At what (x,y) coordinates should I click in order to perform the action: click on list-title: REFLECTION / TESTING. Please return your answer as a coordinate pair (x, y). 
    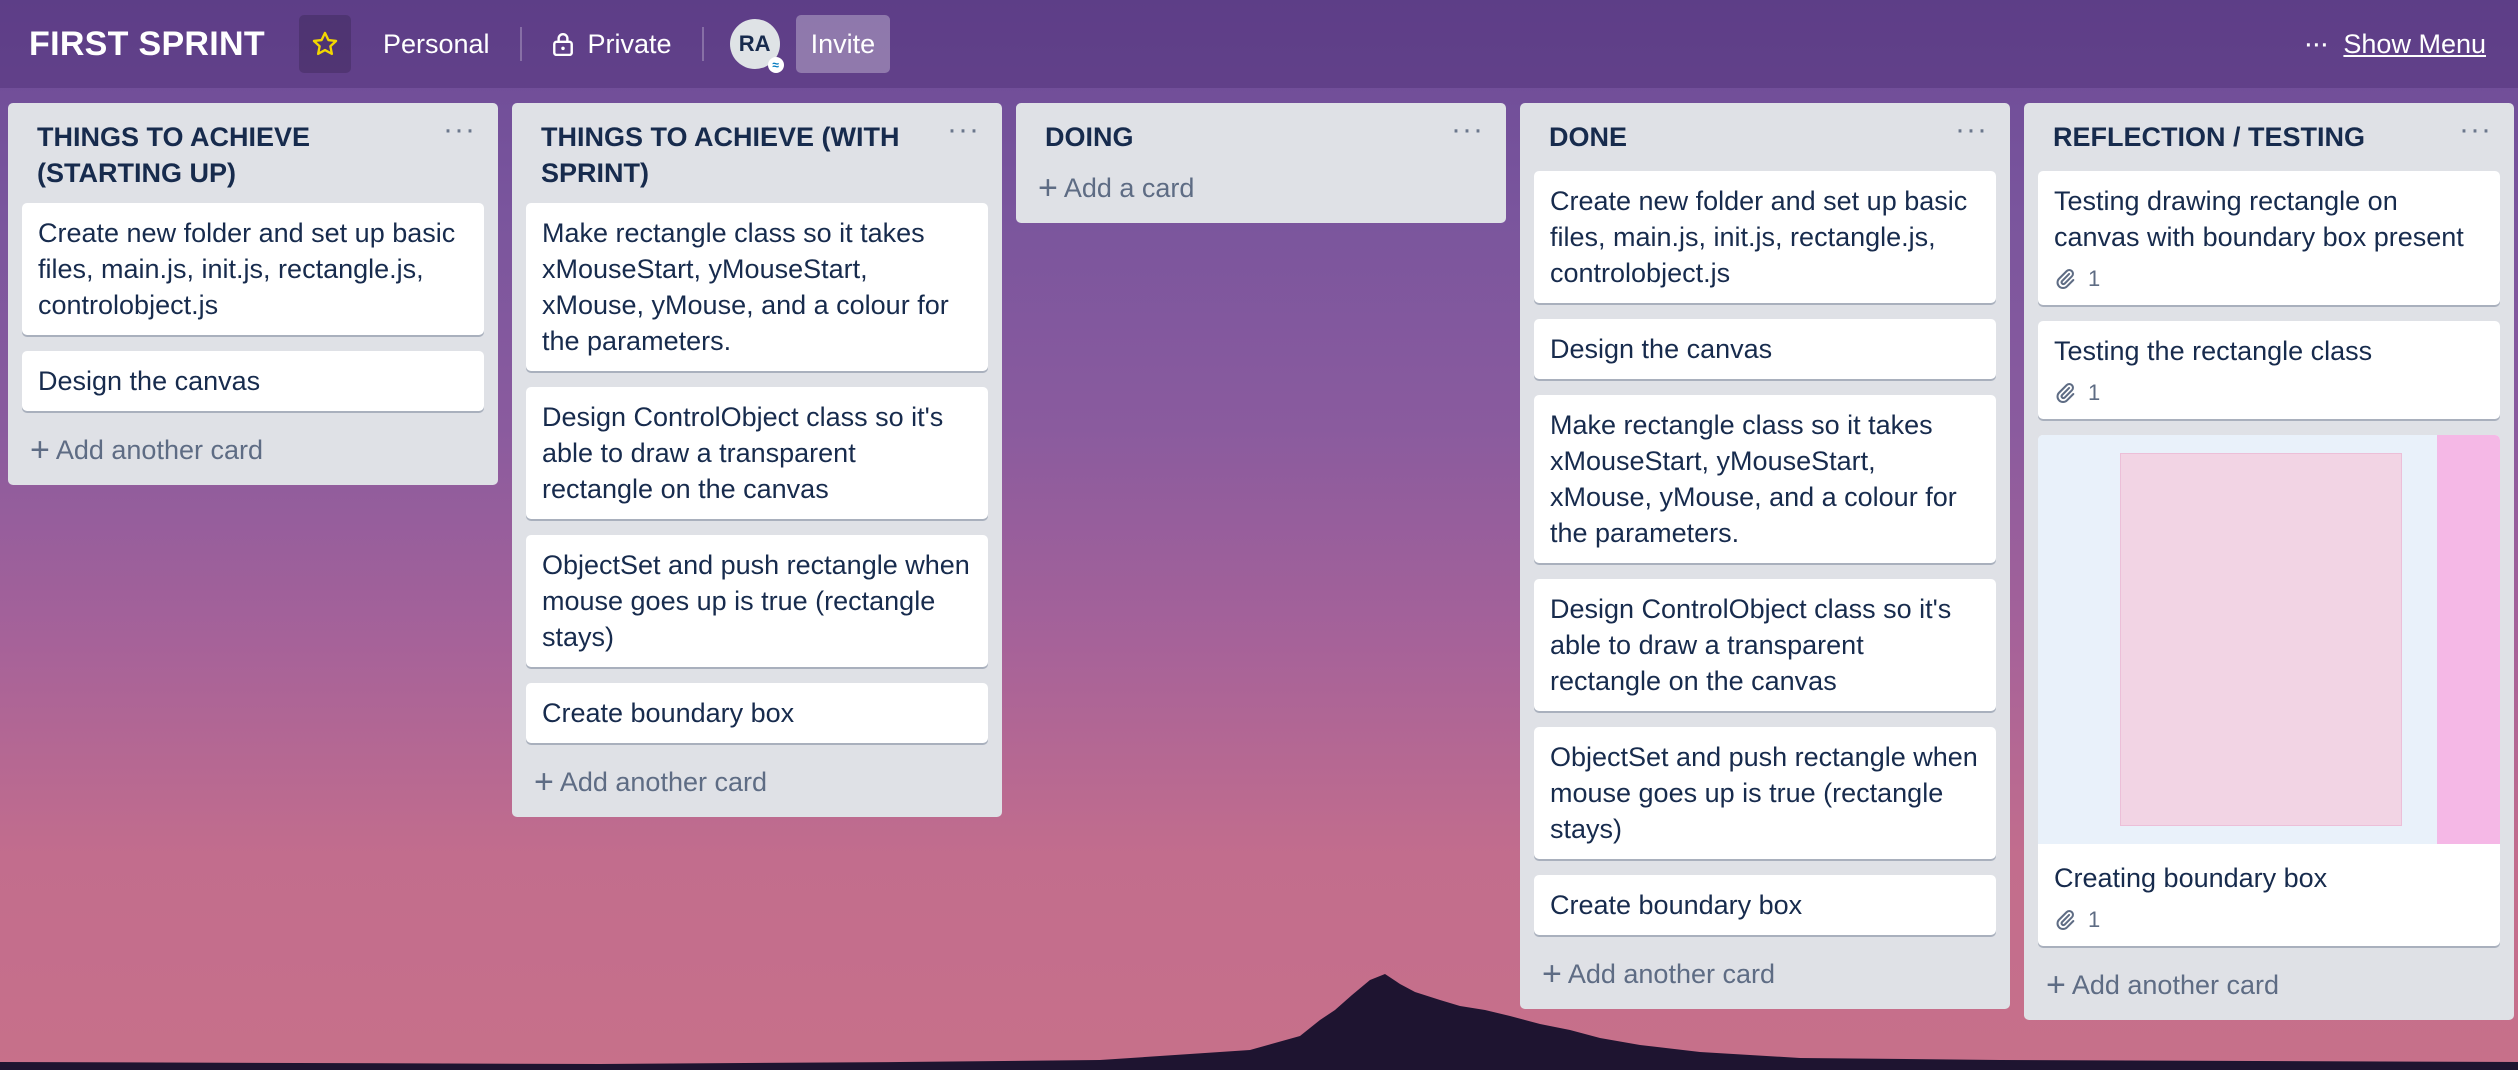
    Looking at the image, I should click on (2269, 131).